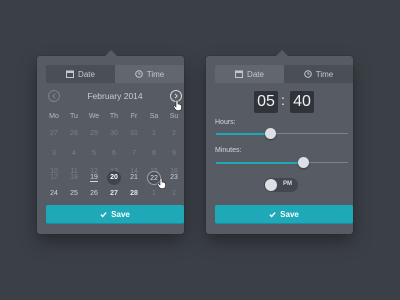 This screenshot has height=300, width=400. I want to click on calendar-day: 5, so click(94, 154).